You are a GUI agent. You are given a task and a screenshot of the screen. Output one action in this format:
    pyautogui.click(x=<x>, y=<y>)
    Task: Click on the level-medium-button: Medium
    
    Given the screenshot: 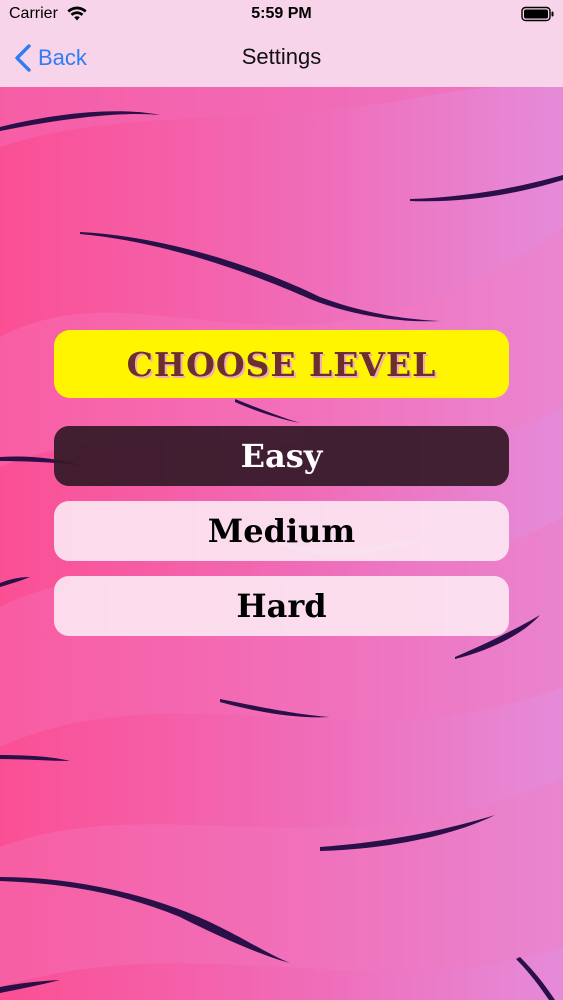 What is the action you would take?
    pyautogui.click(x=281, y=531)
    